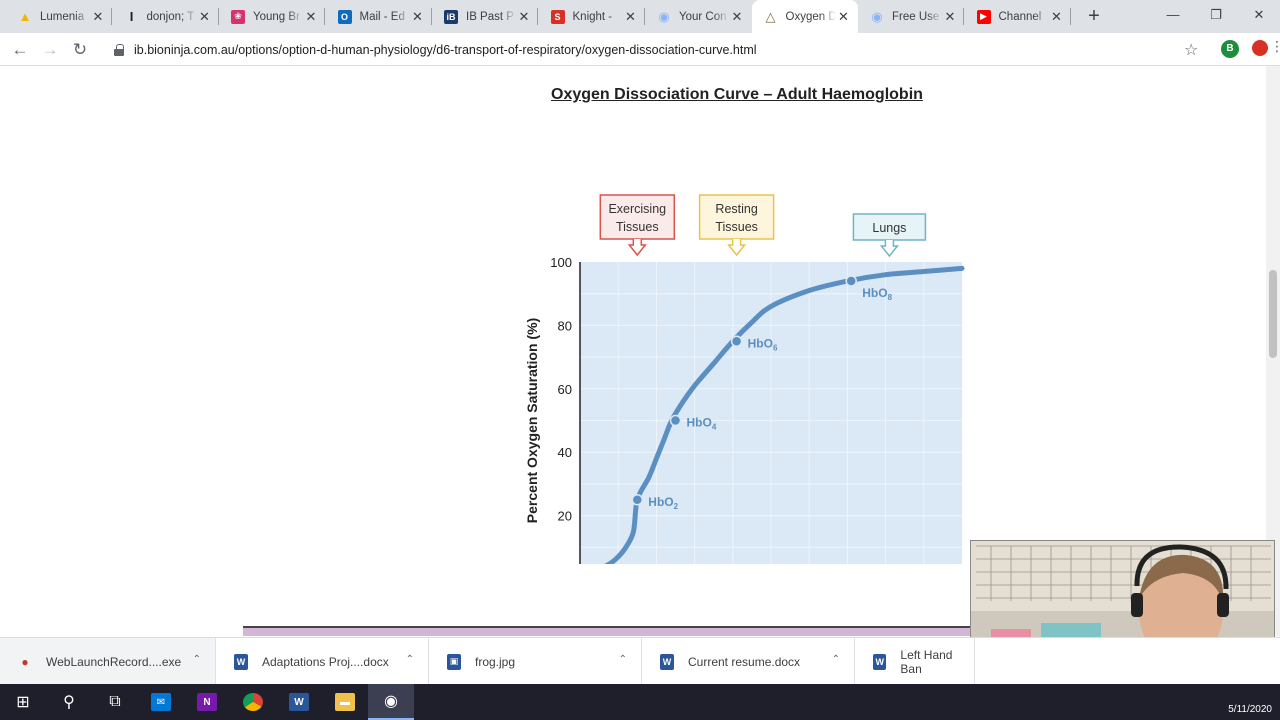 This screenshot has height=720, width=1280. I want to click on bookmark-star-icon: ☆, so click(1191, 50).